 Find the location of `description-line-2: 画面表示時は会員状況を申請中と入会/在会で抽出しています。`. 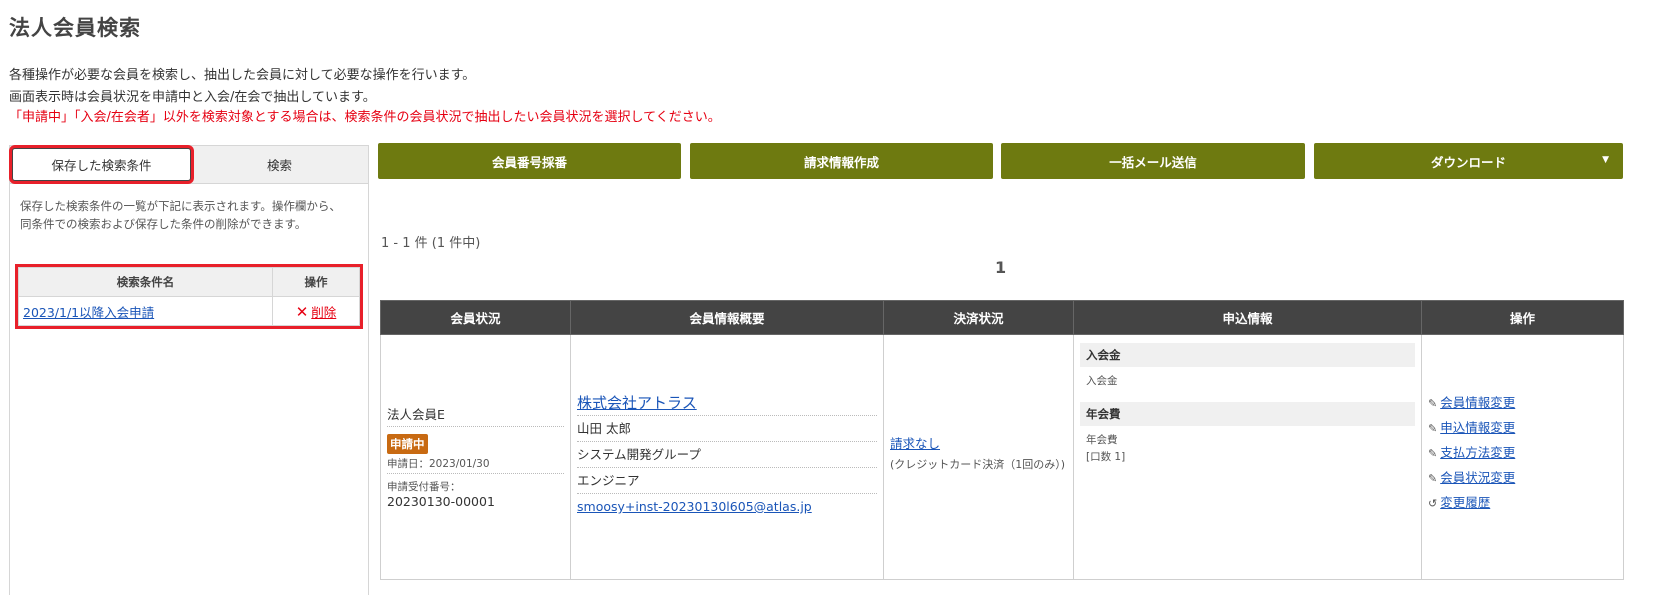

description-line-2: 画面表示時は会員状況を申請中と入会/在会で抽出しています。 is located at coordinates (192, 97).